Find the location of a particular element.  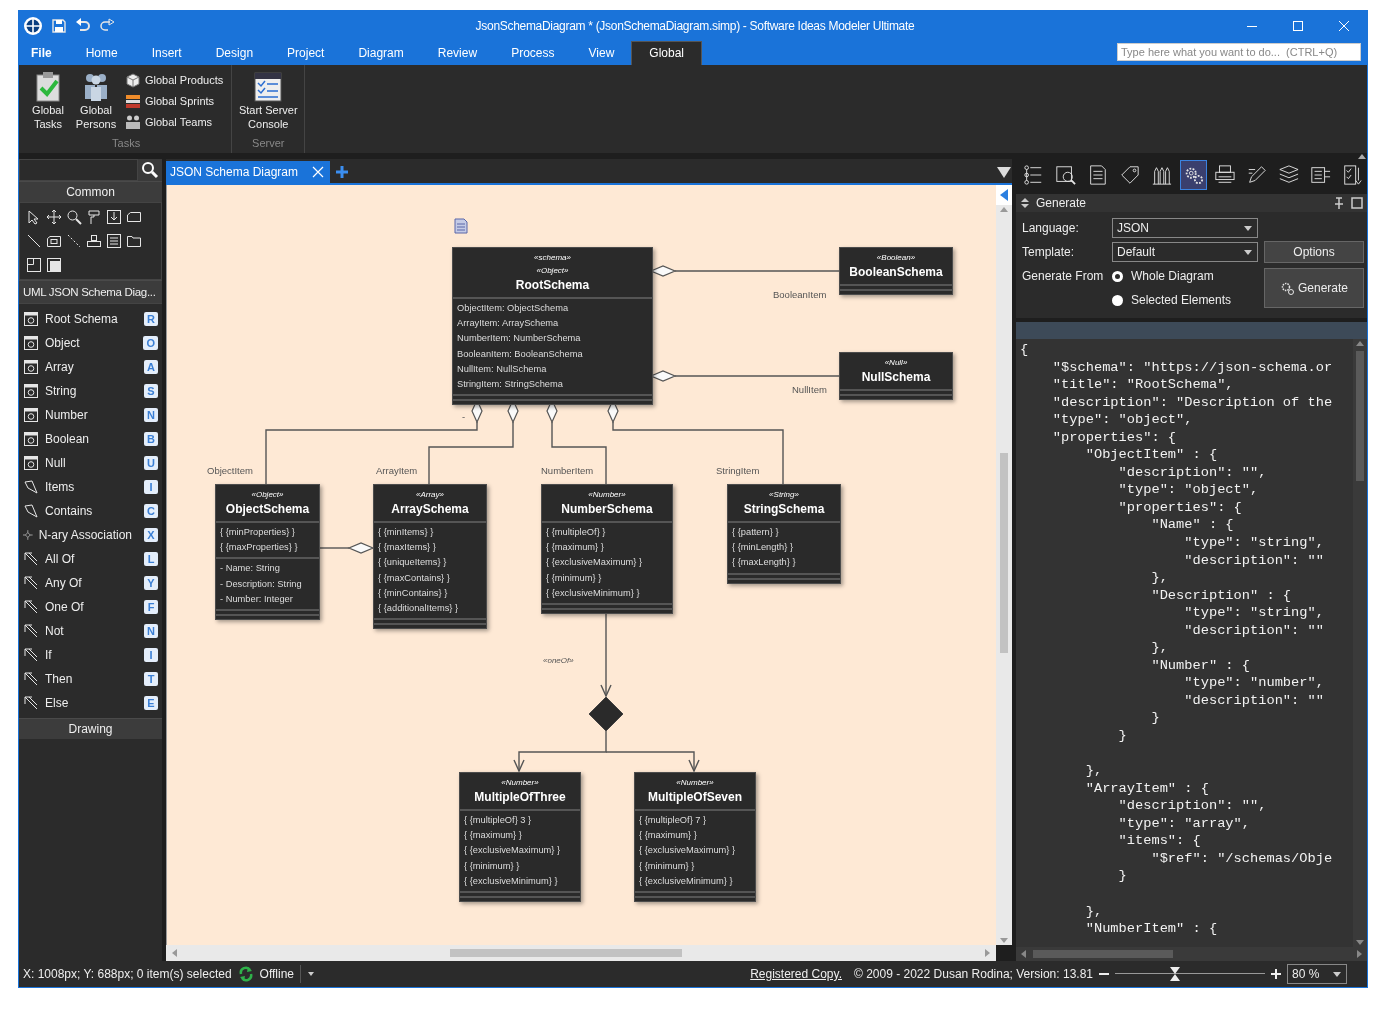

menu-tab: Review is located at coordinates (457, 53).